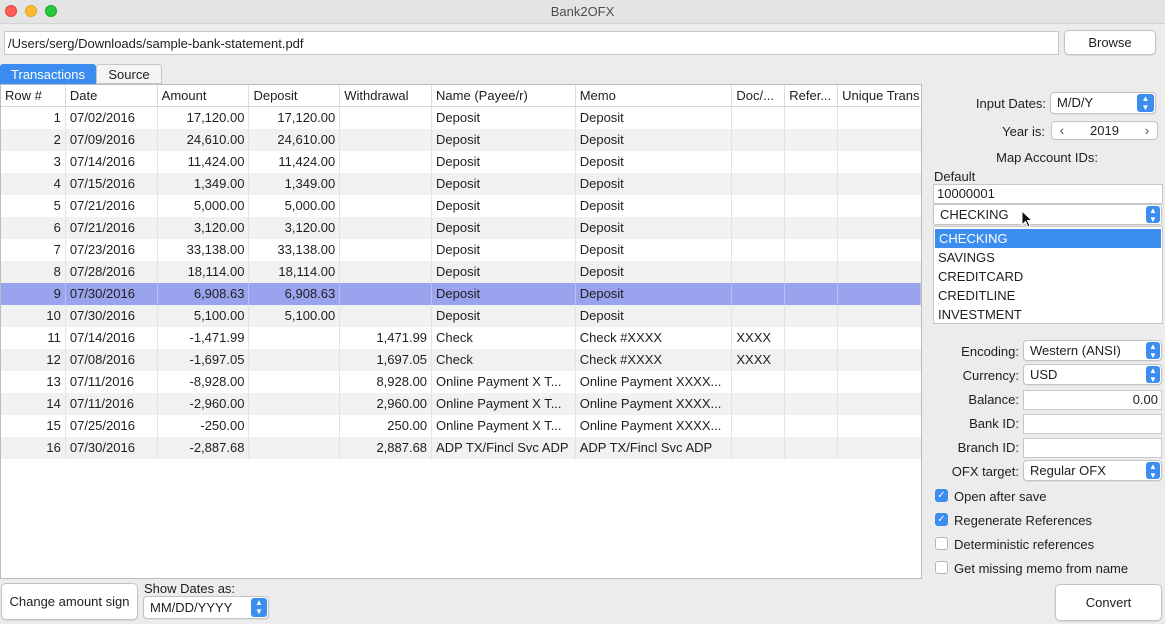 The height and width of the screenshot is (624, 1165). Describe the element at coordinates (1153, 351) in the screenshot. I see `updown-chevron-icon: ▲ ▼` at that location.